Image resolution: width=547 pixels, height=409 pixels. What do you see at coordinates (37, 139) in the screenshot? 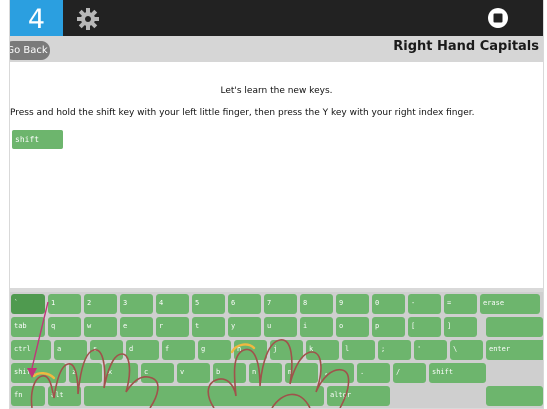
I see `current-key-chip: shift` at bounding box center [37, 139].